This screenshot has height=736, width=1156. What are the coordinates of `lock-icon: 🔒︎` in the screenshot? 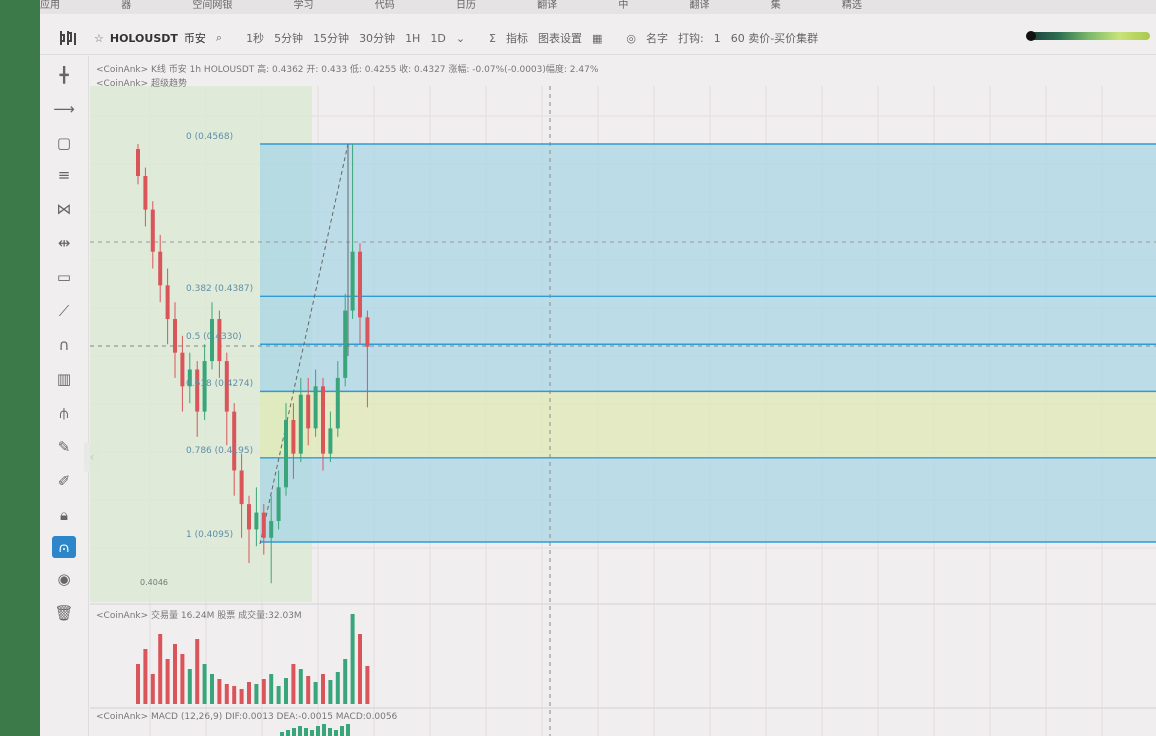 It's located at (64, 515).